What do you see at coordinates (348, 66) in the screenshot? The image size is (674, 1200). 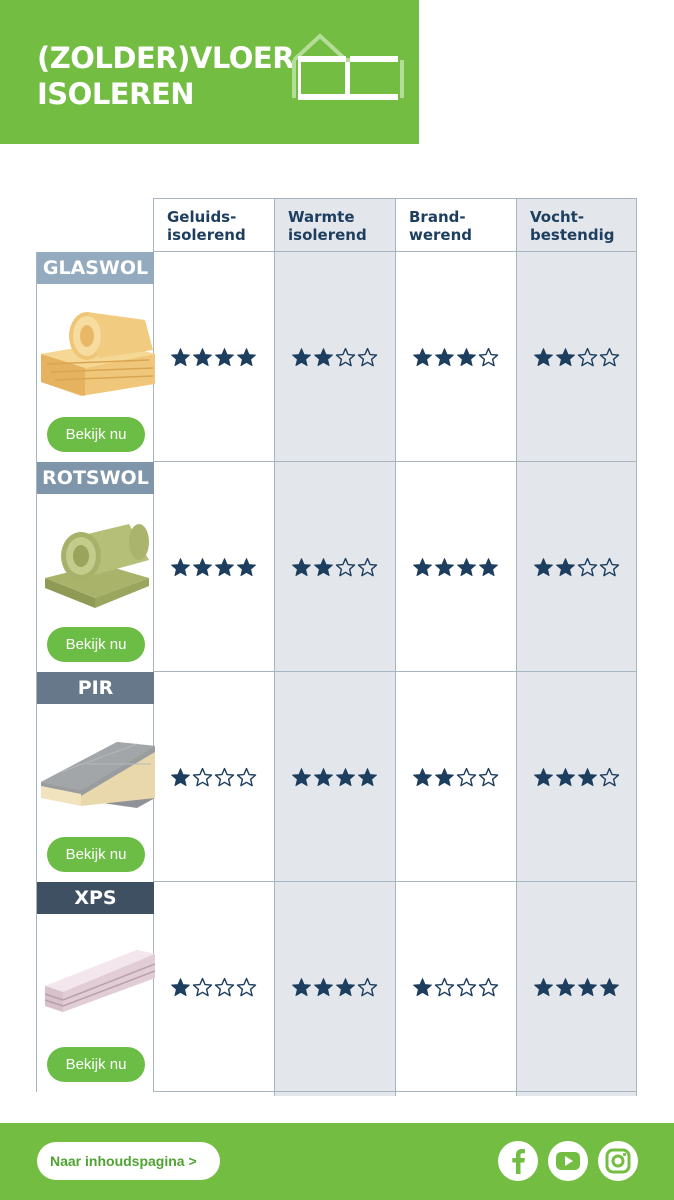 I see `house-logo-icon` at bounding box center [348, 66].